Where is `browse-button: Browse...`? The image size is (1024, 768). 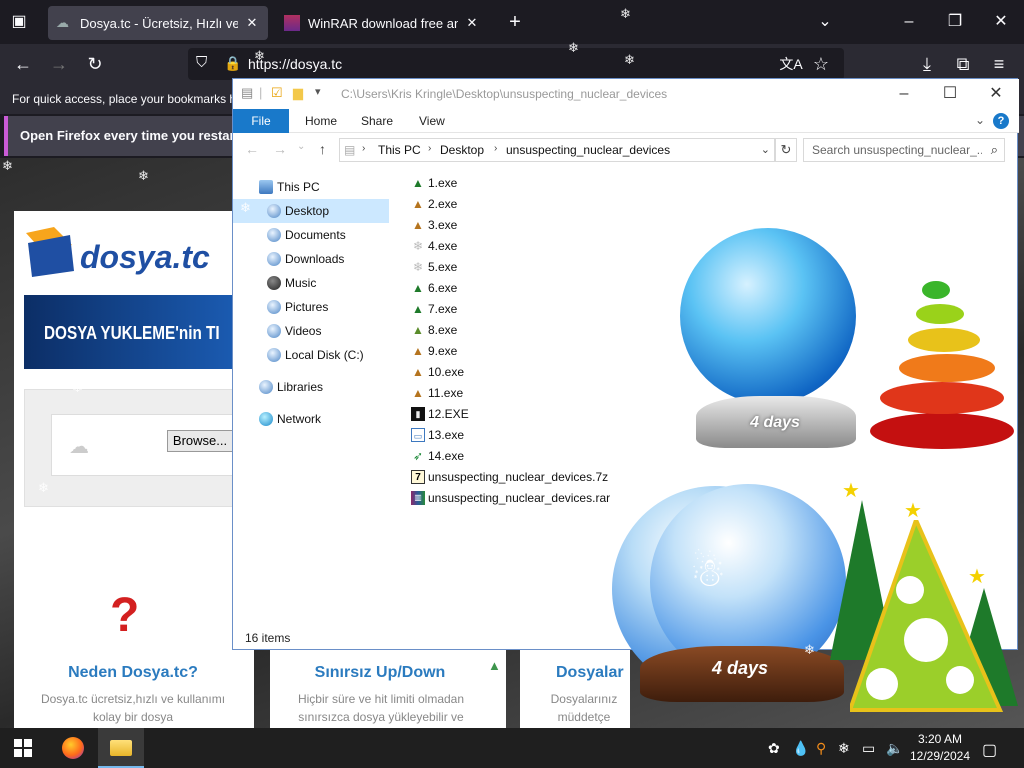 browse-button: Browse... is located at coordinates (200, 441).